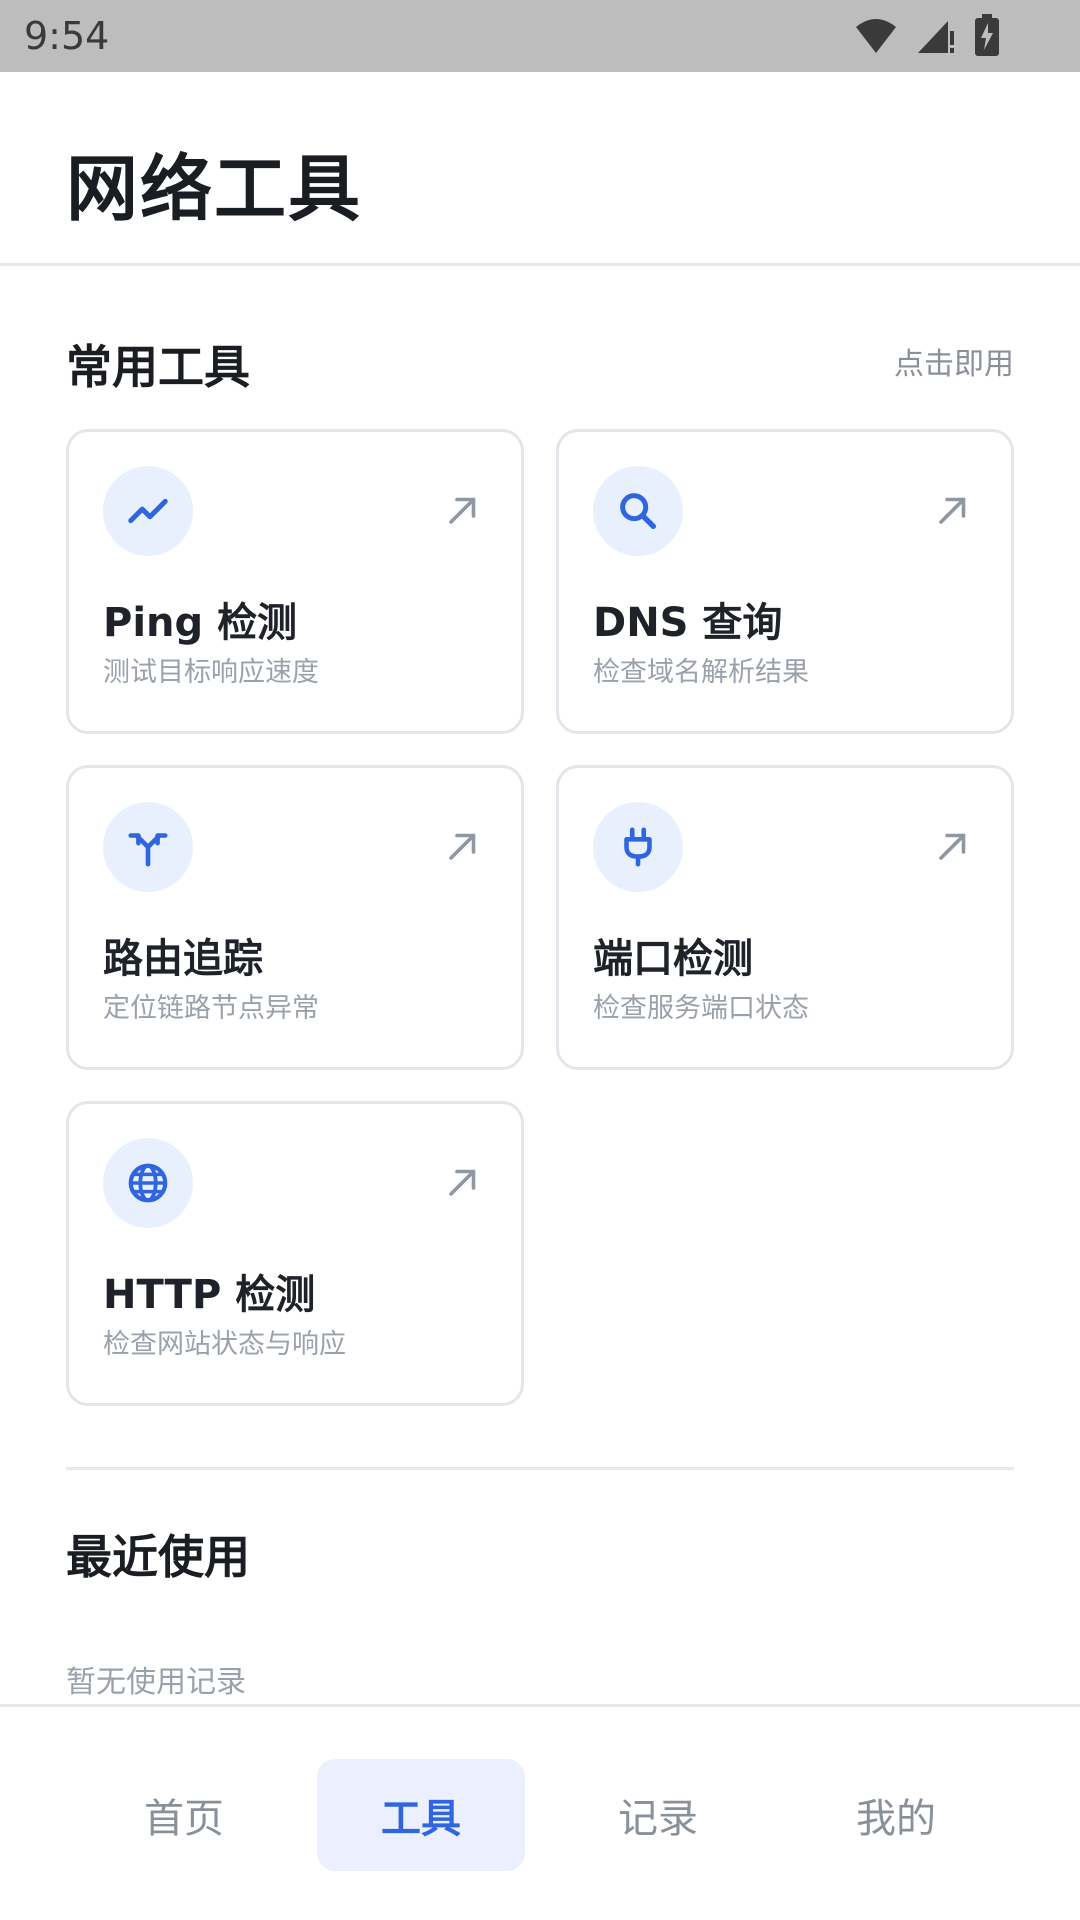 The height and width of the screenshot is (1920, 1080). Describe the element at coordinates (540, 169) in the screenshot. I see `app-header: 网络工具` at that location.